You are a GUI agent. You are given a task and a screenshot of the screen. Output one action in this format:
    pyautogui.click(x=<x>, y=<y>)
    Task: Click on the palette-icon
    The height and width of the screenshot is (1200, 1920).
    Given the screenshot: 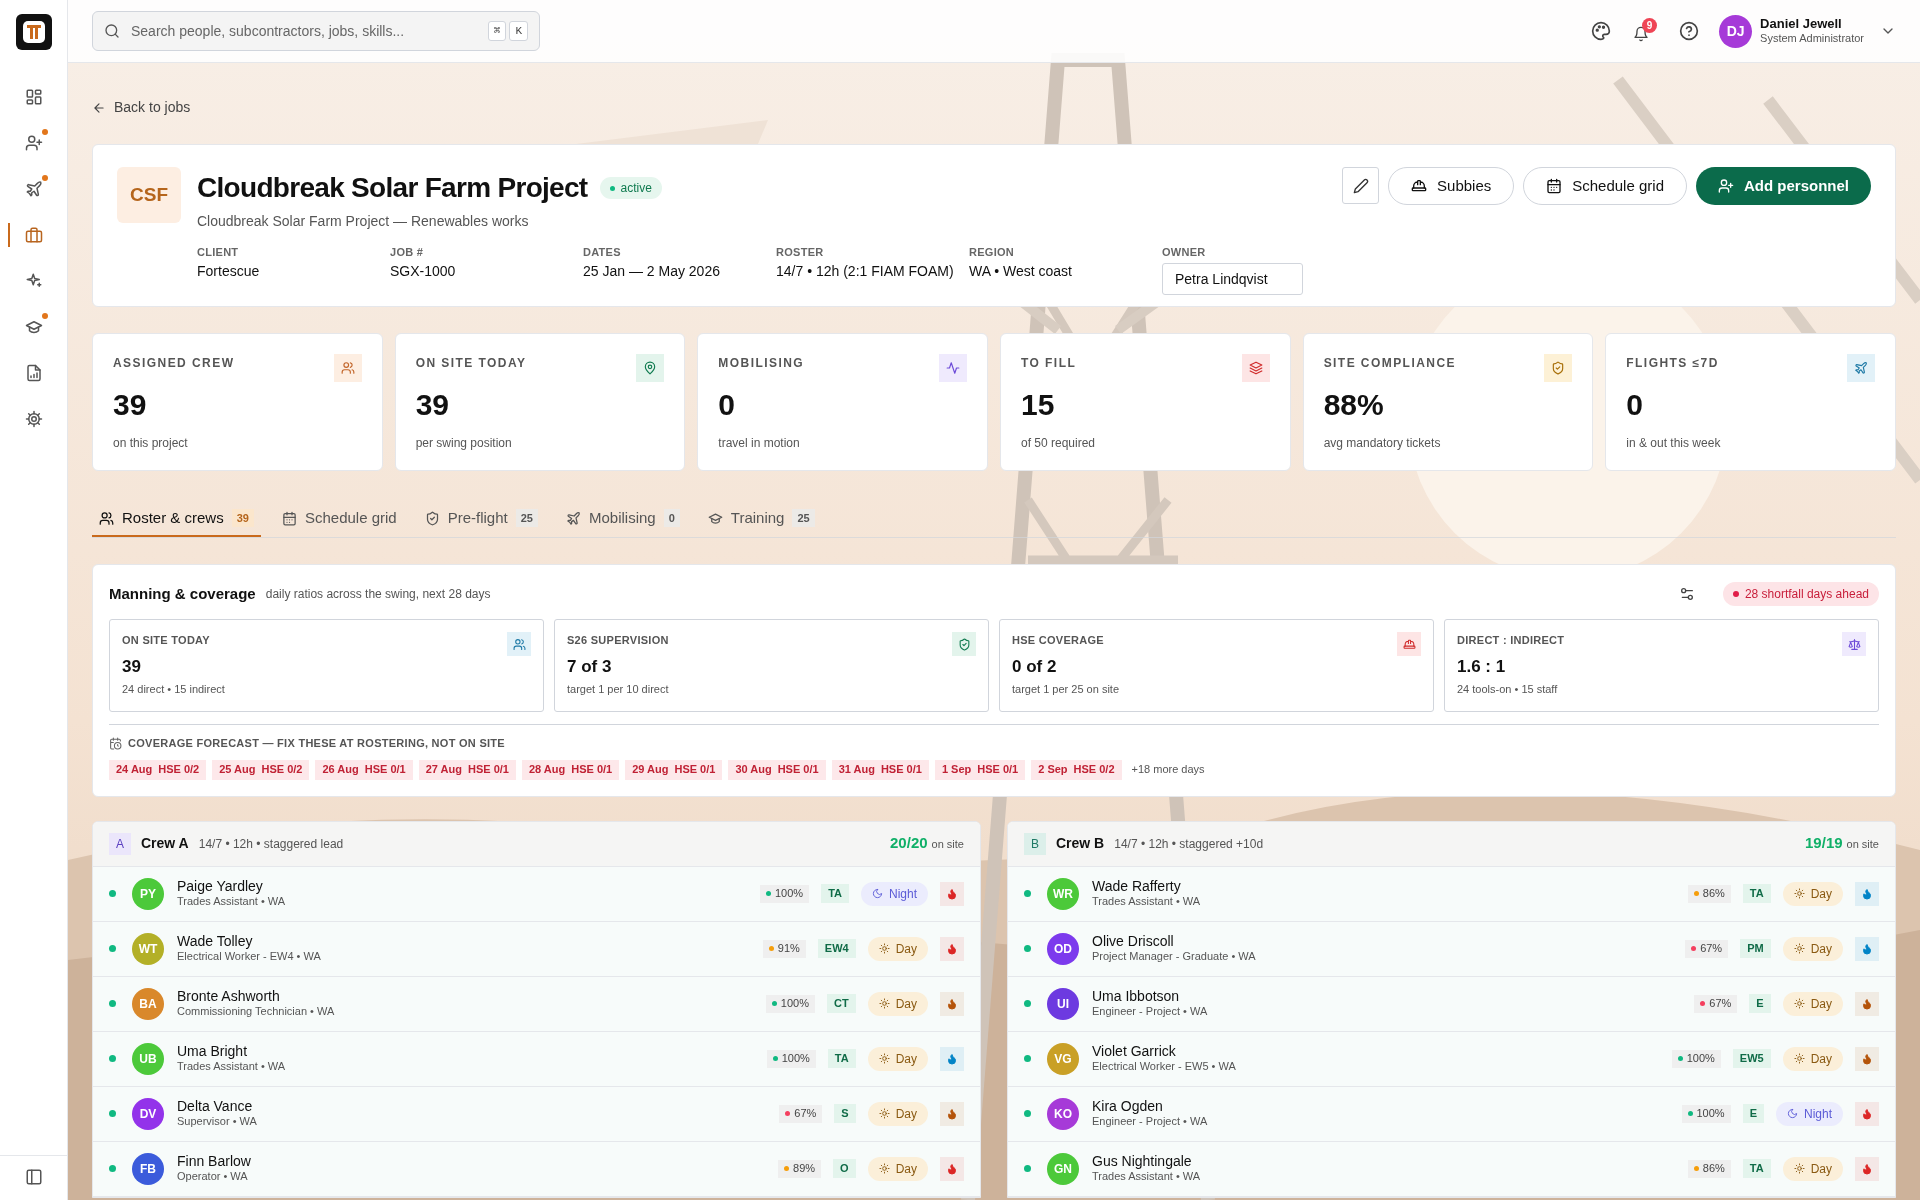 What is the action you would take?
    pyautogui.click(x=1601, y=31)
    